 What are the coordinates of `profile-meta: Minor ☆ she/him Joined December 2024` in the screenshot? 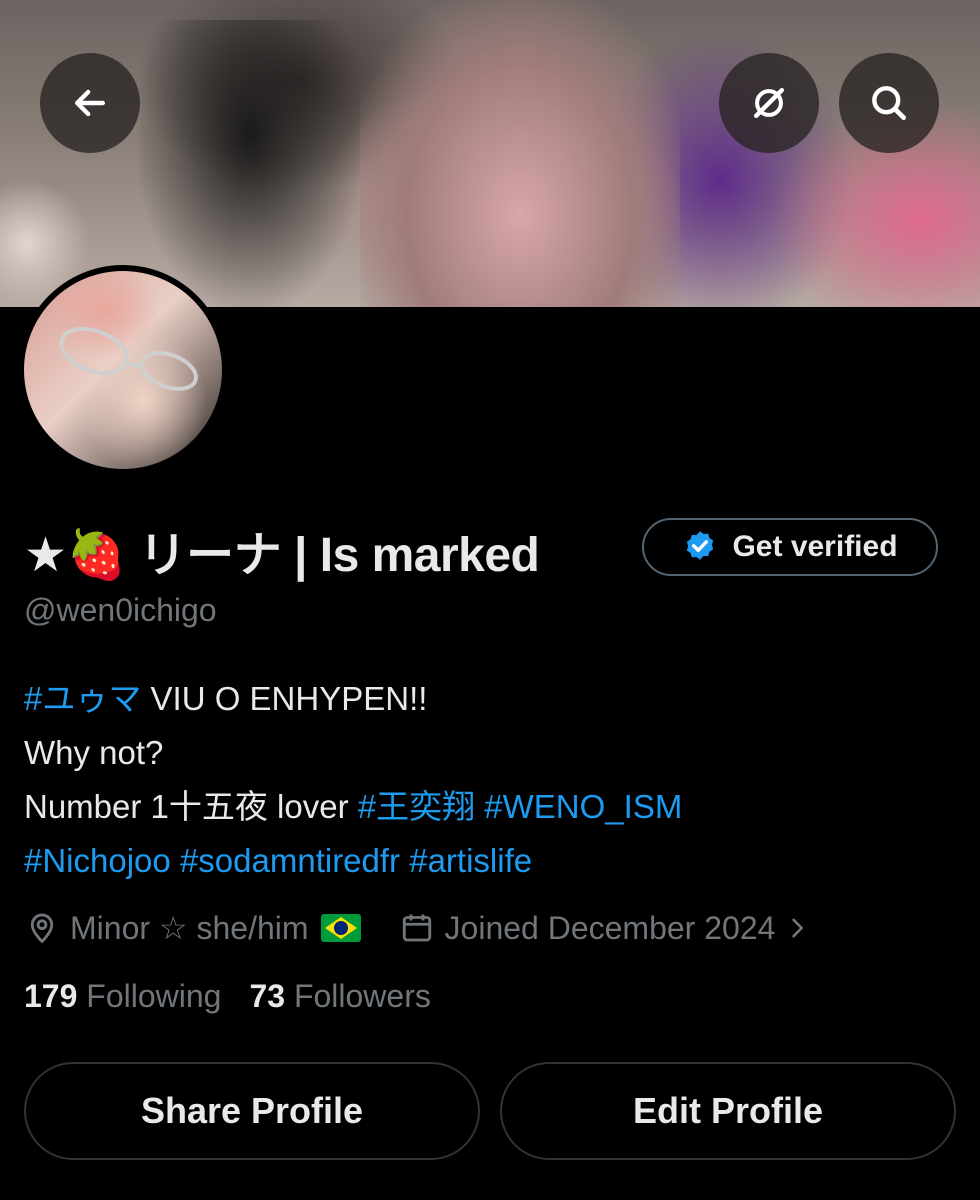 It's located at (417, 928).